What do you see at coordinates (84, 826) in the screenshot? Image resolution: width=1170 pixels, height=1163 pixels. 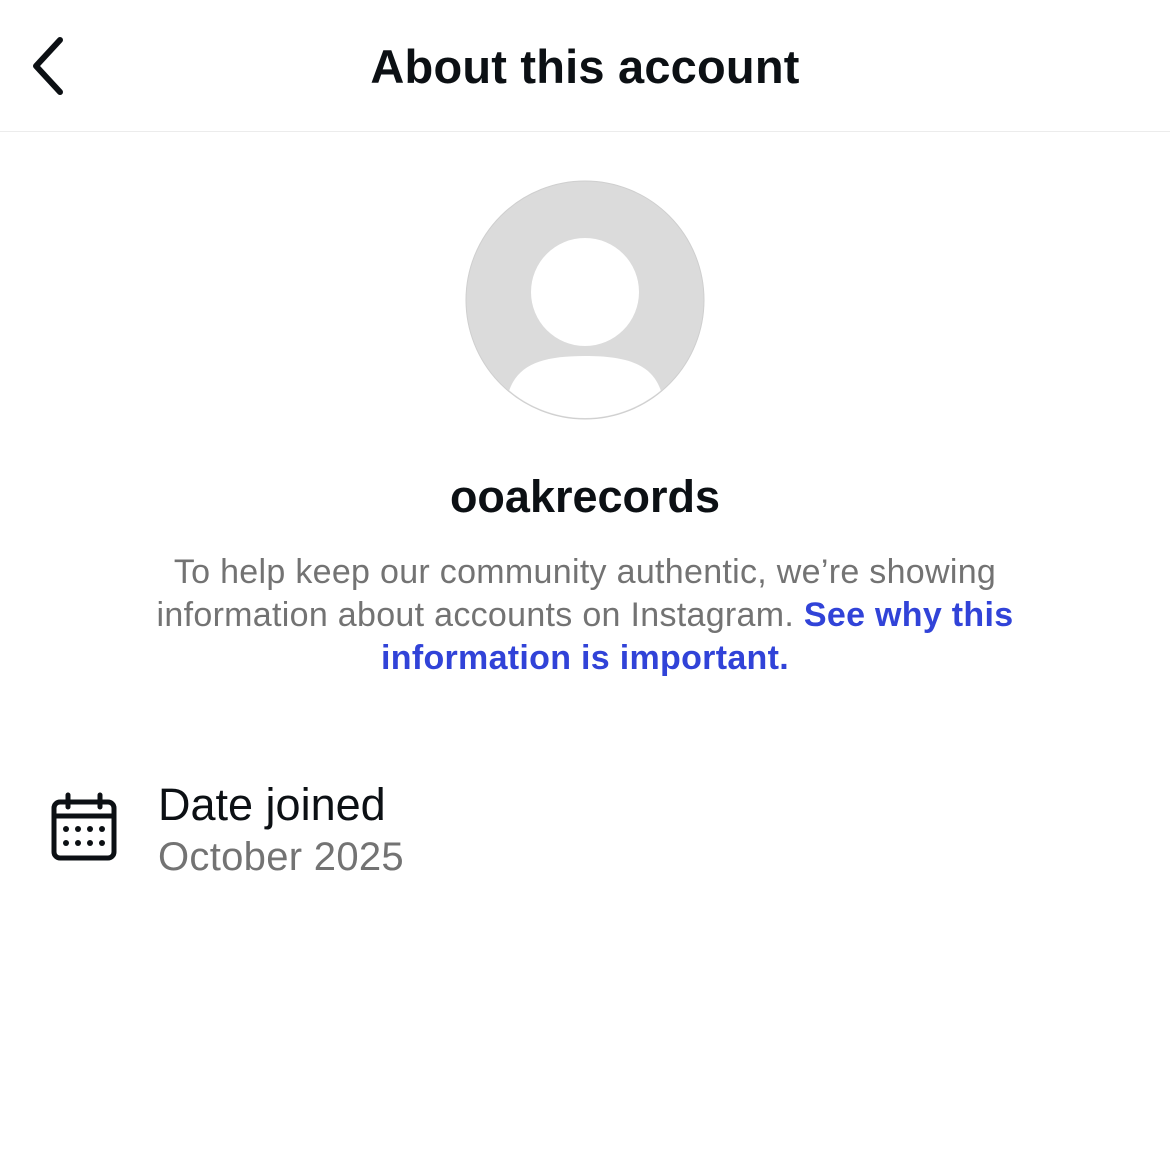 I see `calendar-icon` at bounding box center [84, 826].